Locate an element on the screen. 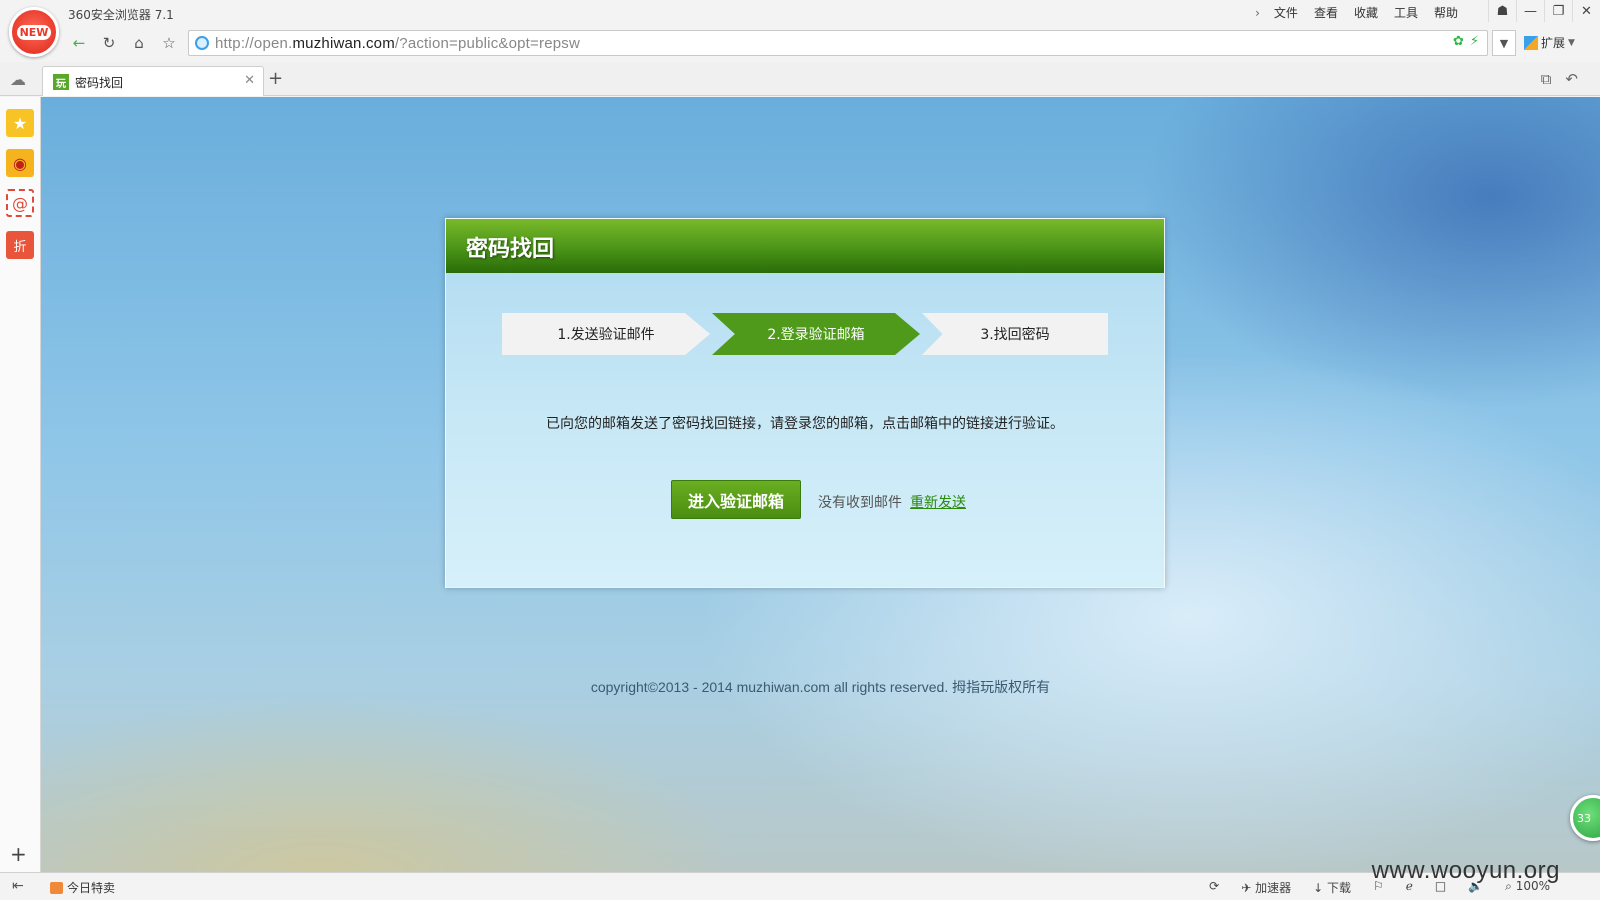  extensions-icon is located at coordinates (1531, 42).